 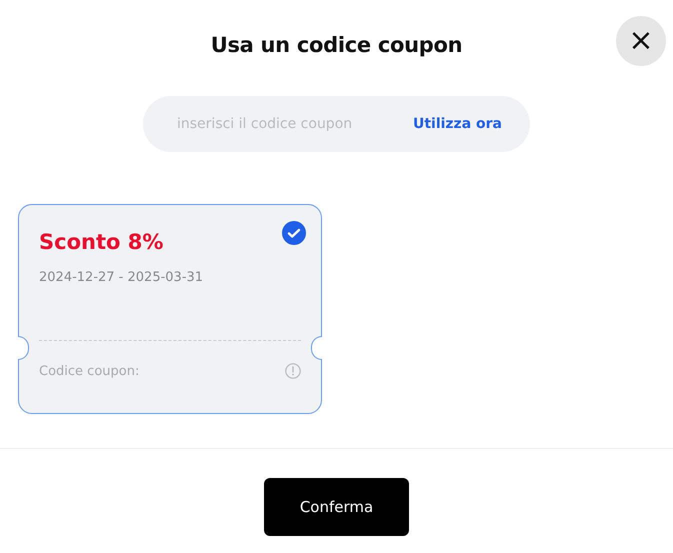 What do you see at coordinates (293, 371) in the screenshot?
I see `info-icon` at bounding box center [293, 371].